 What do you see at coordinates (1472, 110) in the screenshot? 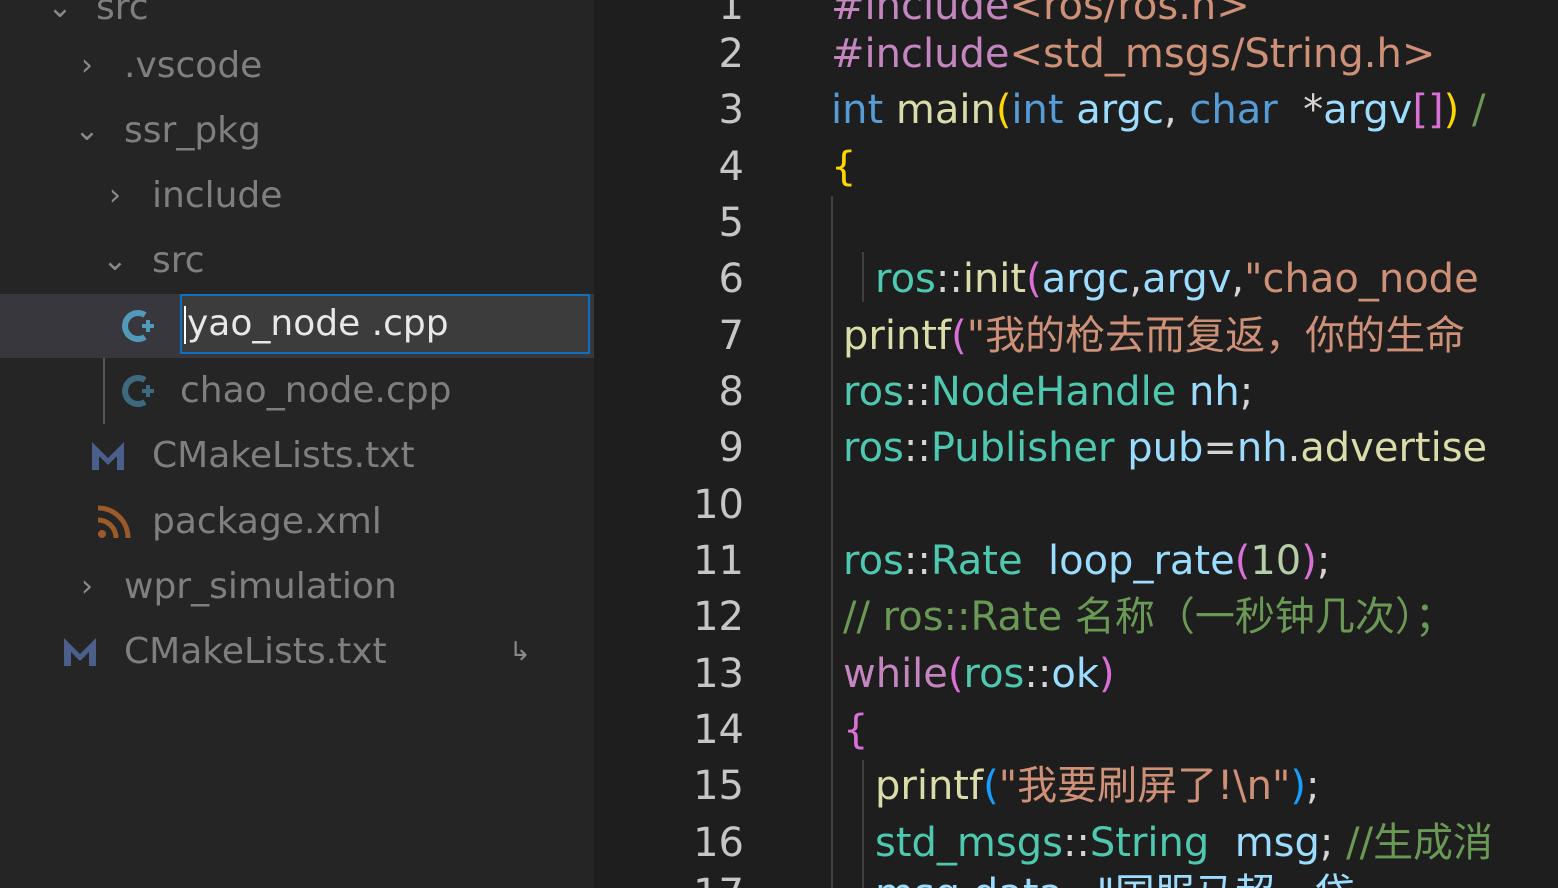
I see `token: /` at bounding box center [1472, 110].